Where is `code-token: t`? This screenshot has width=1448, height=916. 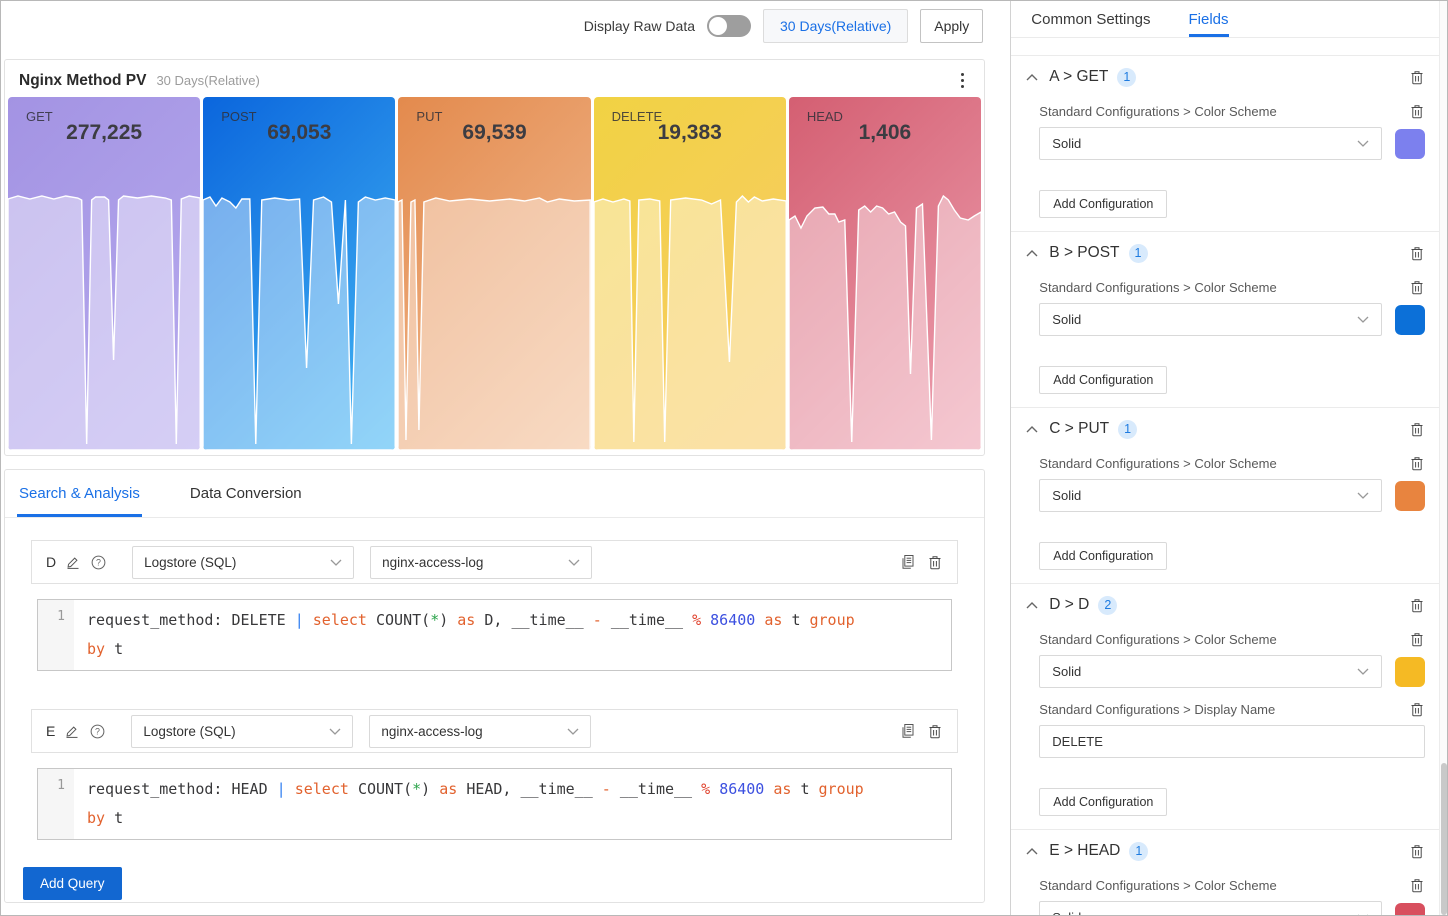
code-token: t is located at coordinates (800, 620).